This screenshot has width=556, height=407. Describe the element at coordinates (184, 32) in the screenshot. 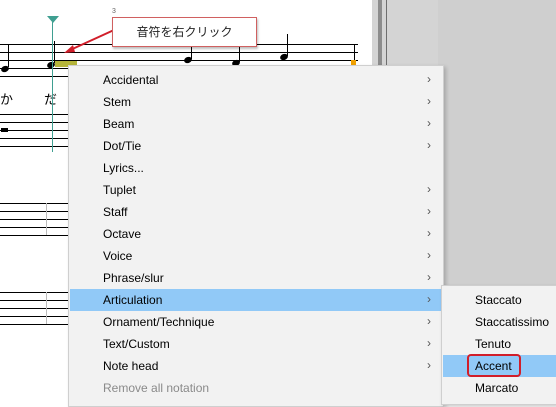

I see `callout-annotation: 音符を右クリック` at that location.